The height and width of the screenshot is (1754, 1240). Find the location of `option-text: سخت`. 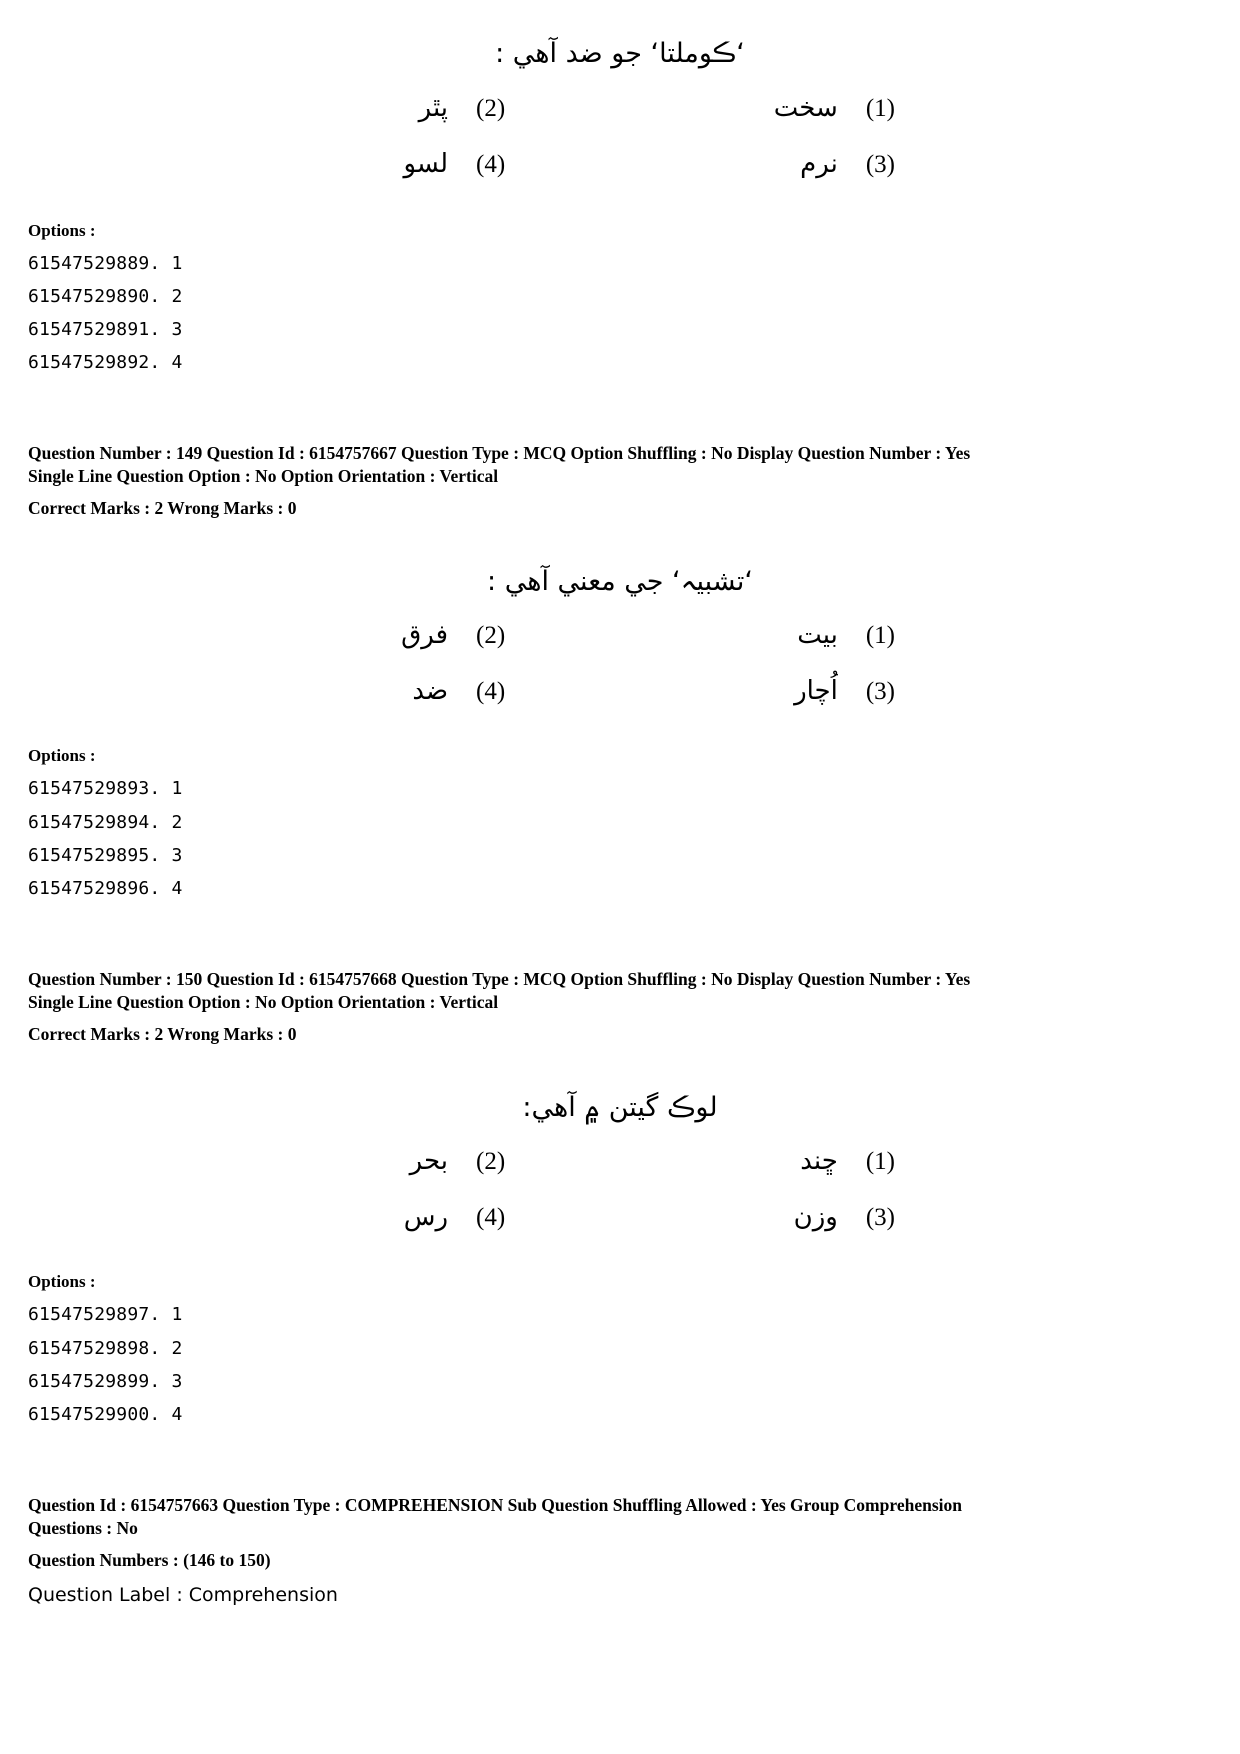

option-text: سخت is located at coordinates (805, 107).